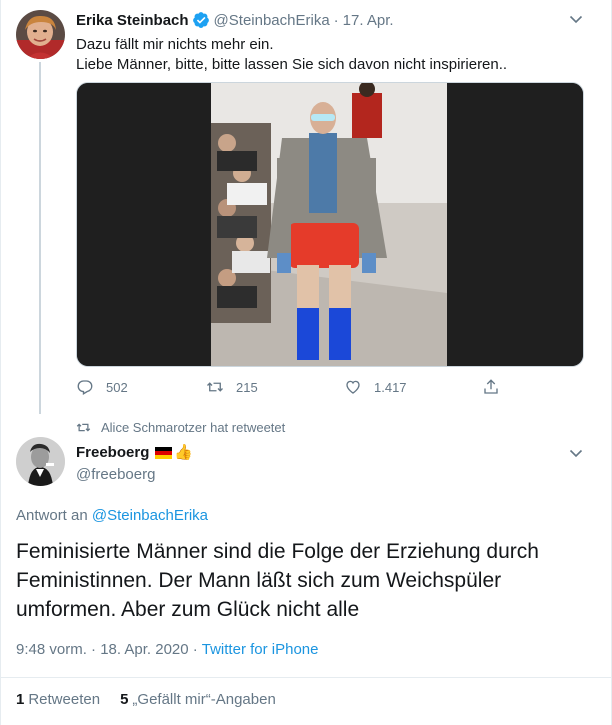 Image resolution: width=612 pixels, height=725 pixels. I want to click on retweets-label: Retweeten, so click(64, 699).